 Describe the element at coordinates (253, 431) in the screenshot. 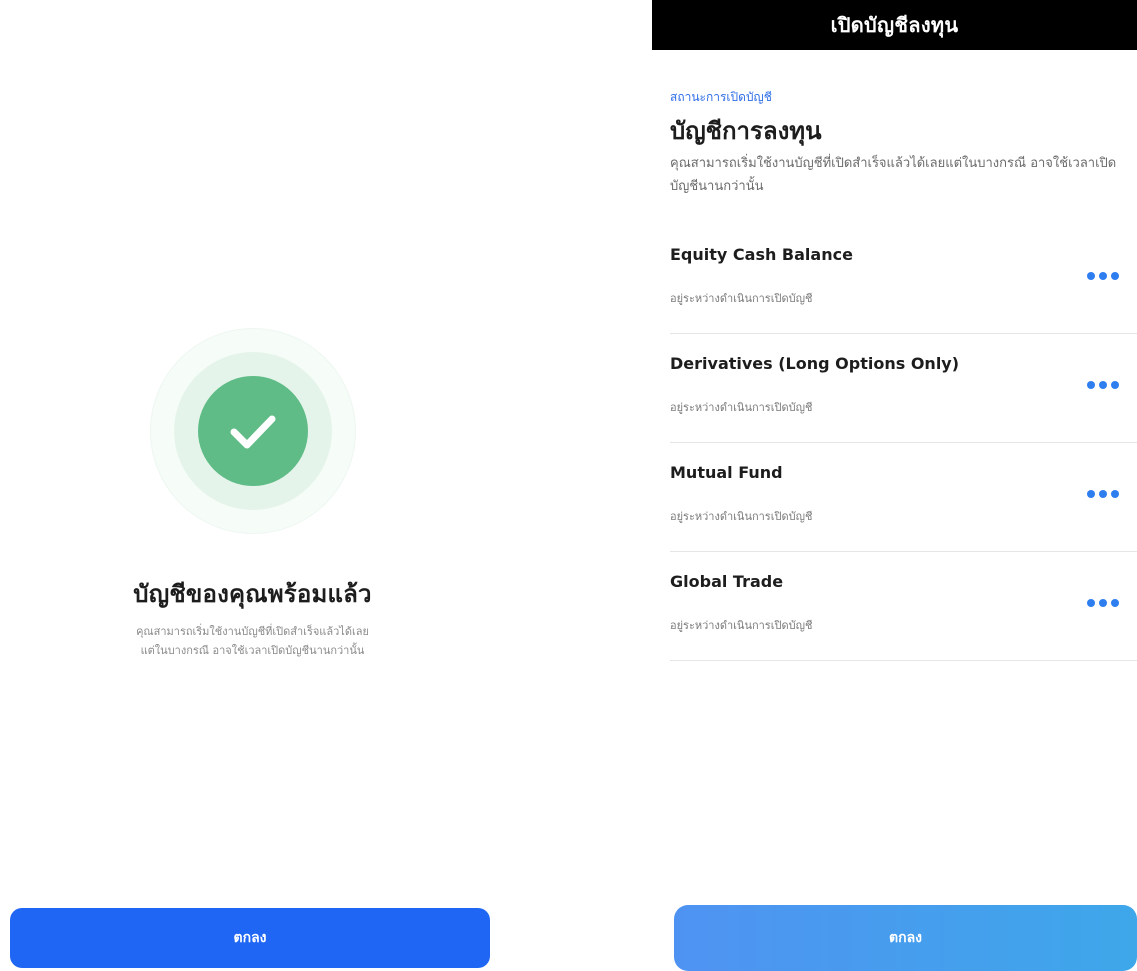

I see `check-icon` at that location.